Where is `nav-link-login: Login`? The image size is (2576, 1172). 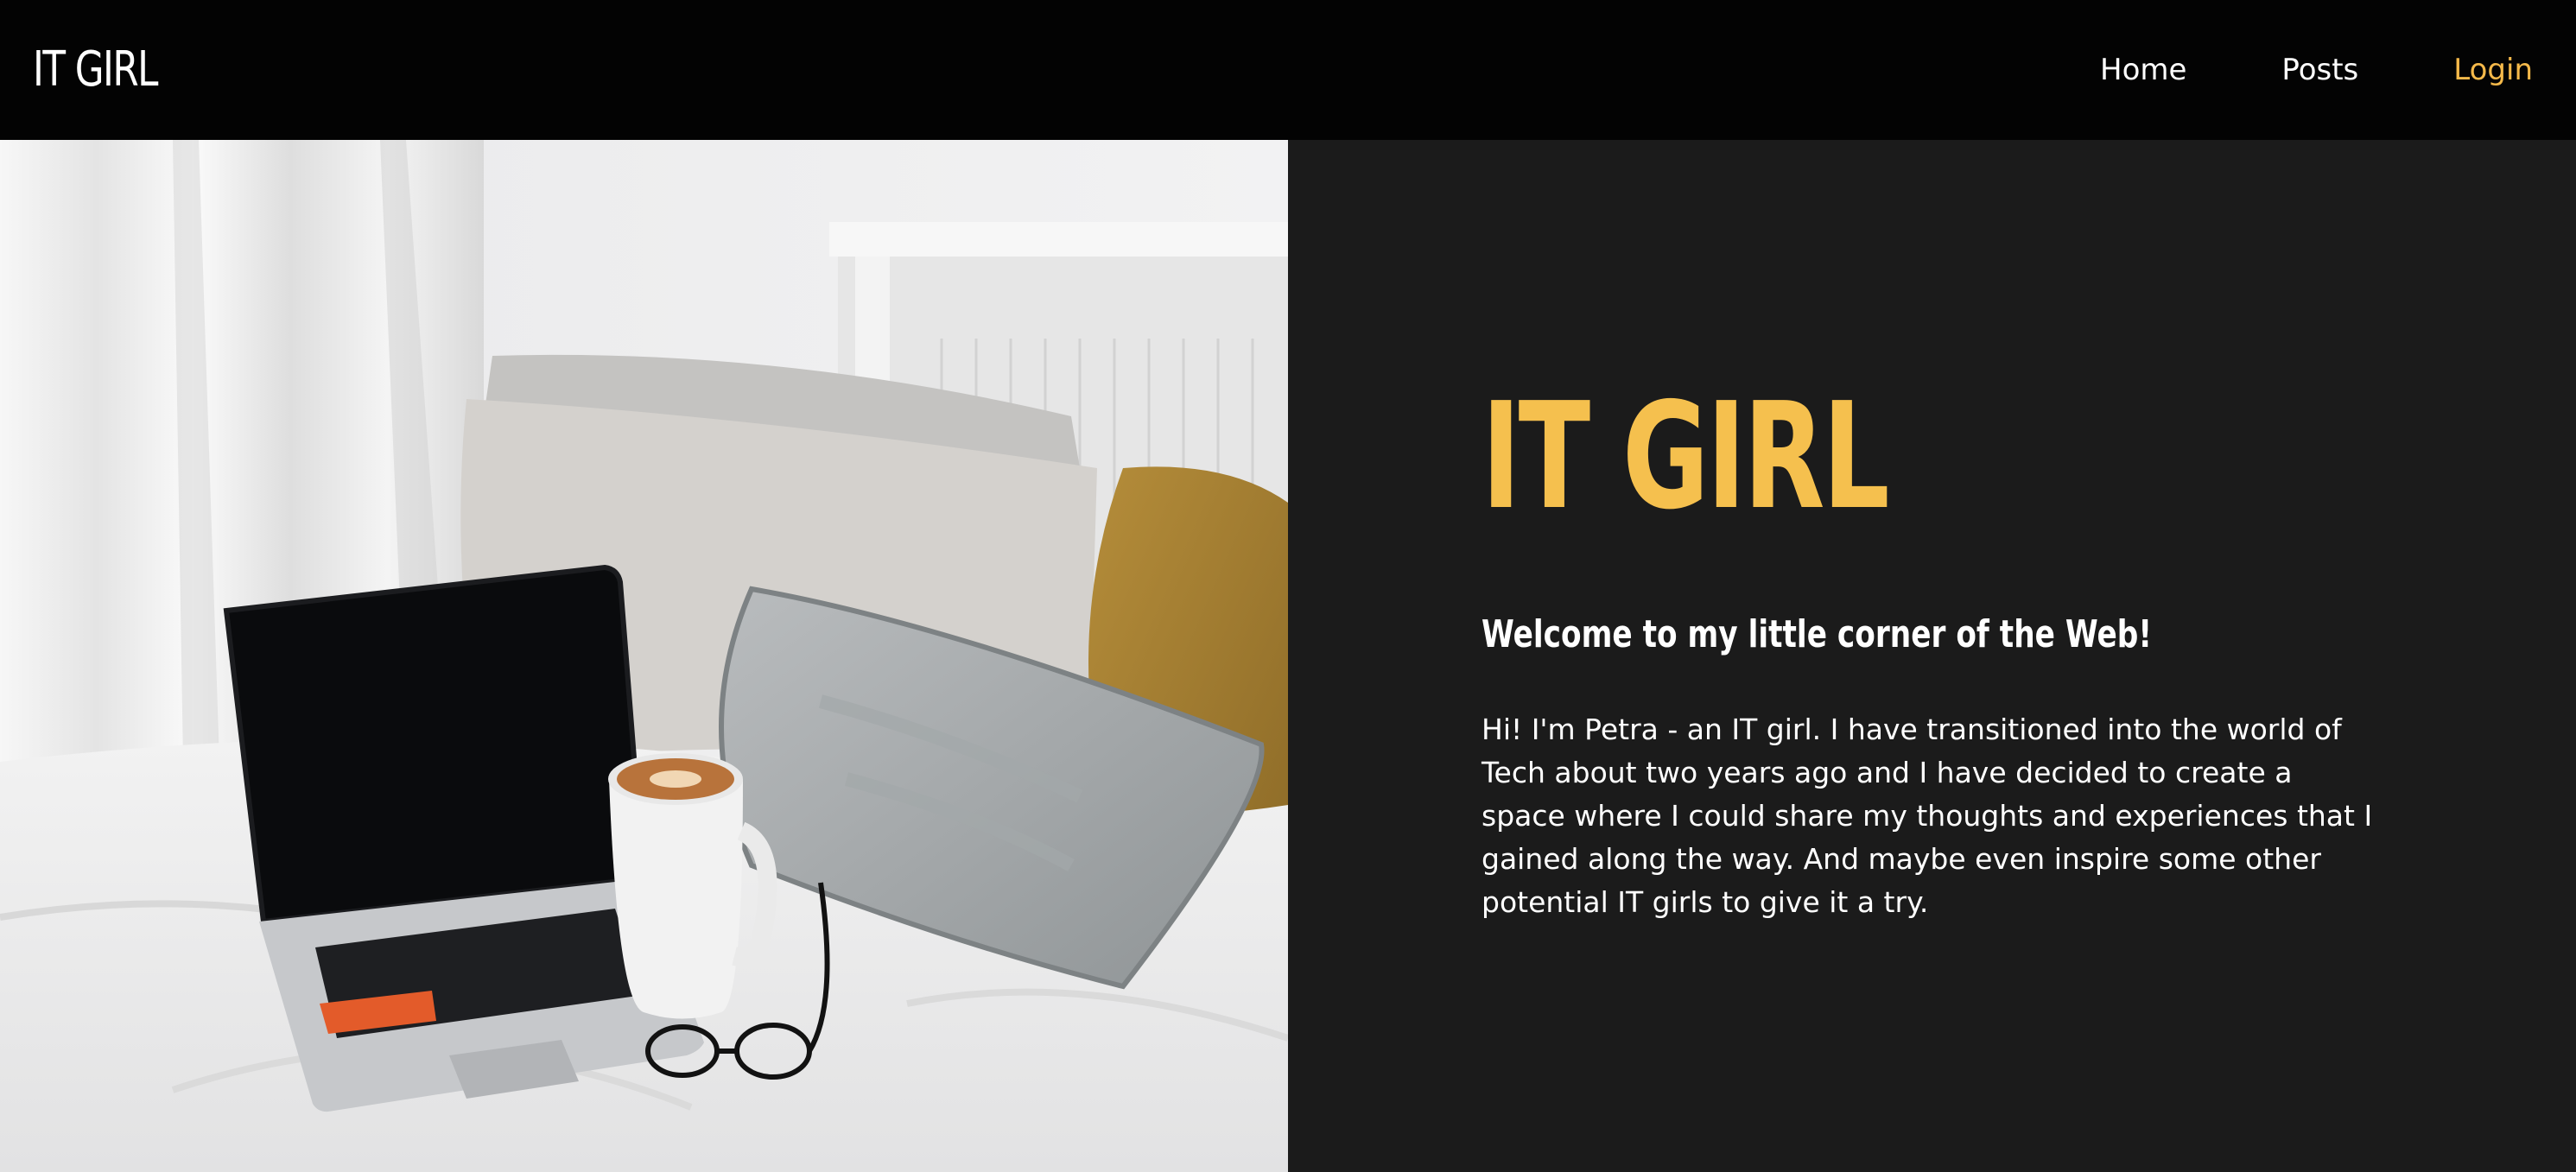
nav-link-login: Login is located at coordinates (2493, 70).